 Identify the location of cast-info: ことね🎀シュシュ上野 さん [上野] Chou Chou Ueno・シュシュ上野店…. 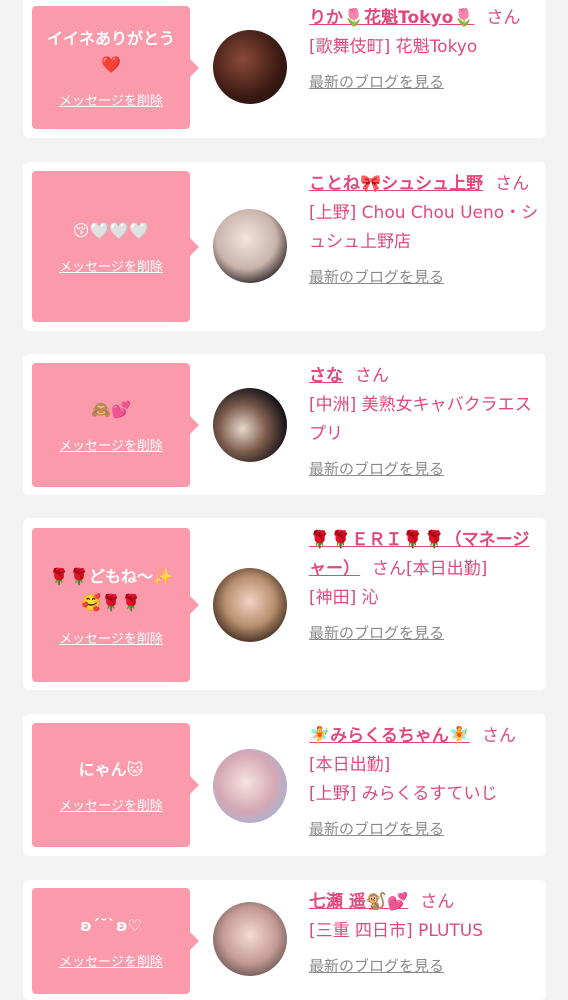
(424, 231).